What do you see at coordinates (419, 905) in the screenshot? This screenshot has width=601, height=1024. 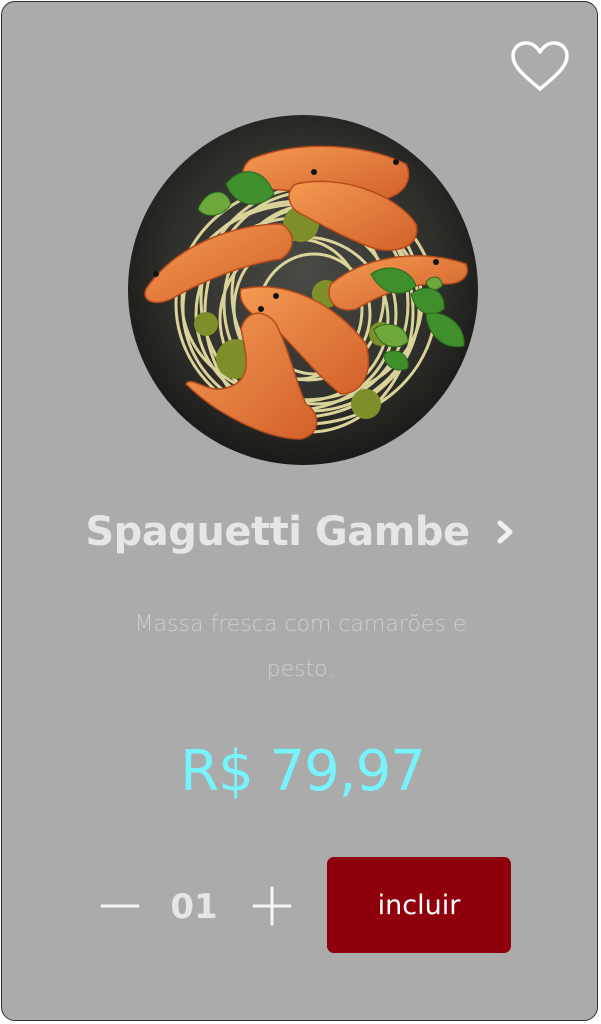 I see `add-to-cart-button: incluir` at bounding box center [419, 905].